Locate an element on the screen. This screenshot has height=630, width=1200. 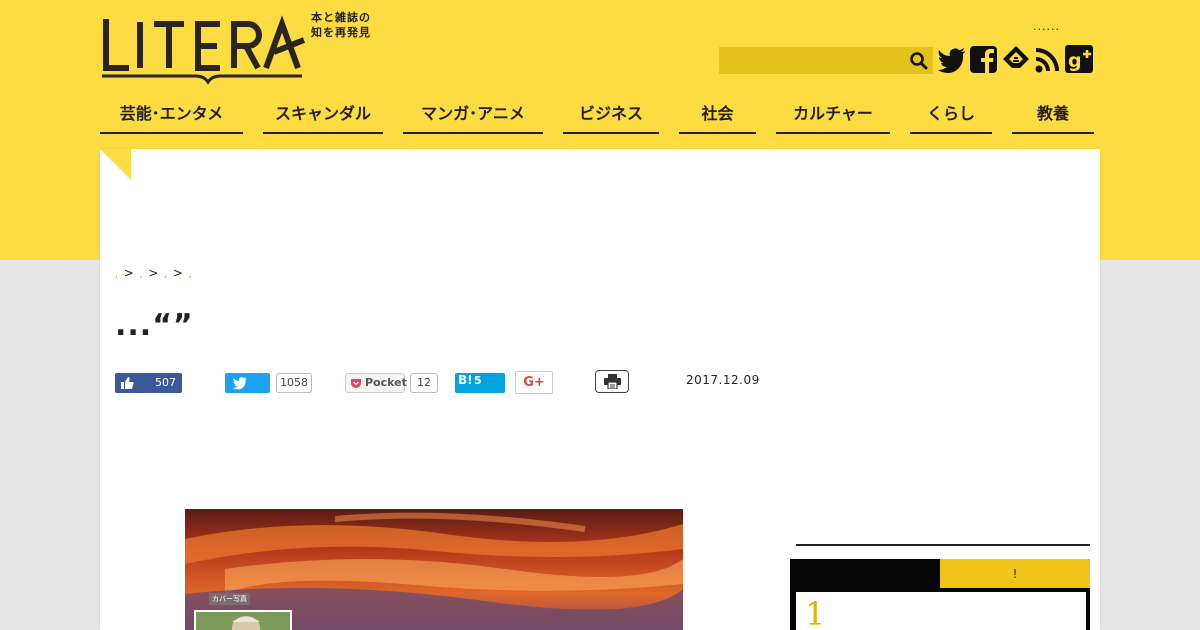
hatena-bookmark-button: B! 5 is located at coordinates (480, 383).